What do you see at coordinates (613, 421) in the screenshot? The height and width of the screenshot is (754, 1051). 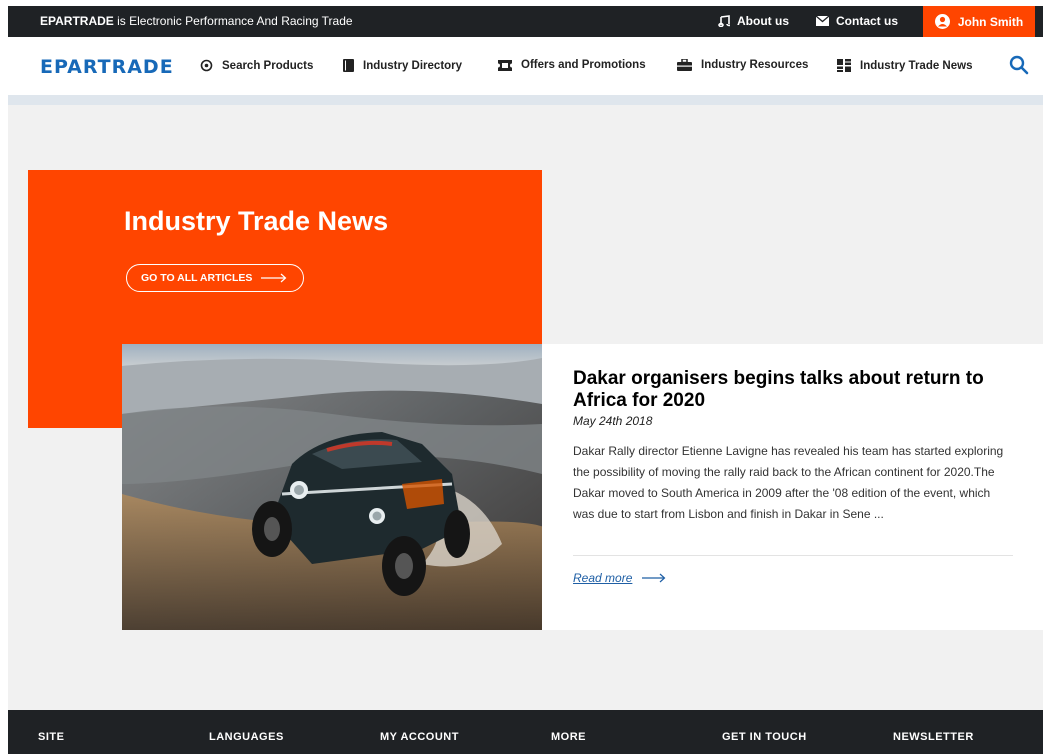 I see `article-date: May 24th 2018` at bounding box center [613, 421].